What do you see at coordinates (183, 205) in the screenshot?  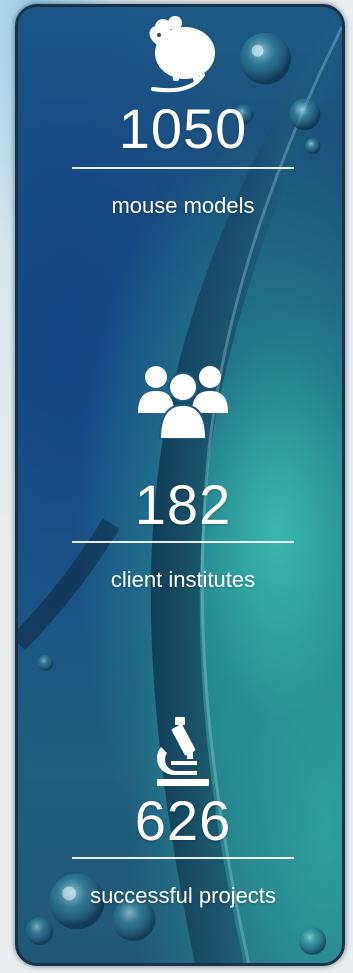 I see `stat-label-mouse-models: mouse models` at bounding box center [183, 205].